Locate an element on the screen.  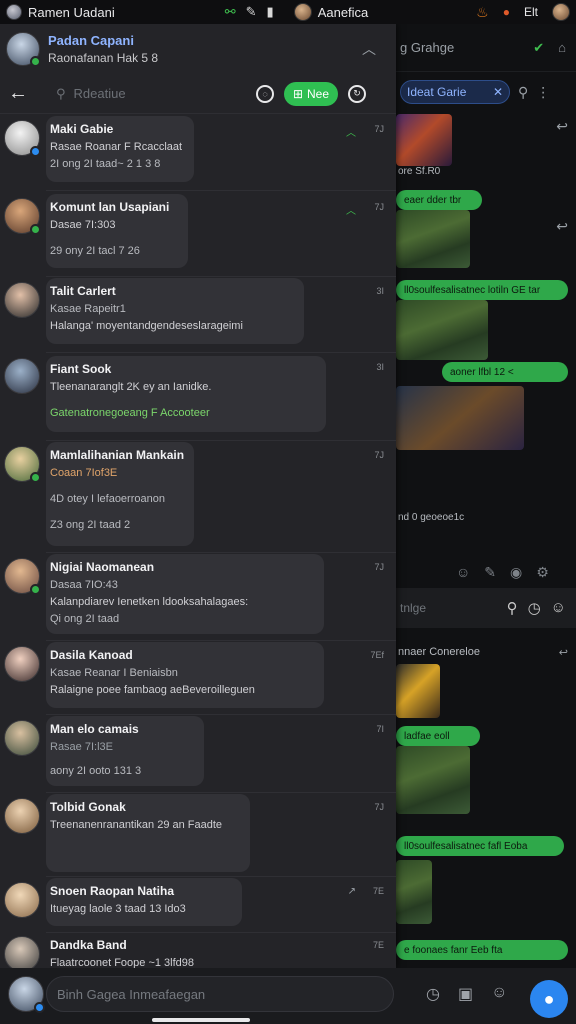
close-icon: ✕ is located at coordinates (498, 92).